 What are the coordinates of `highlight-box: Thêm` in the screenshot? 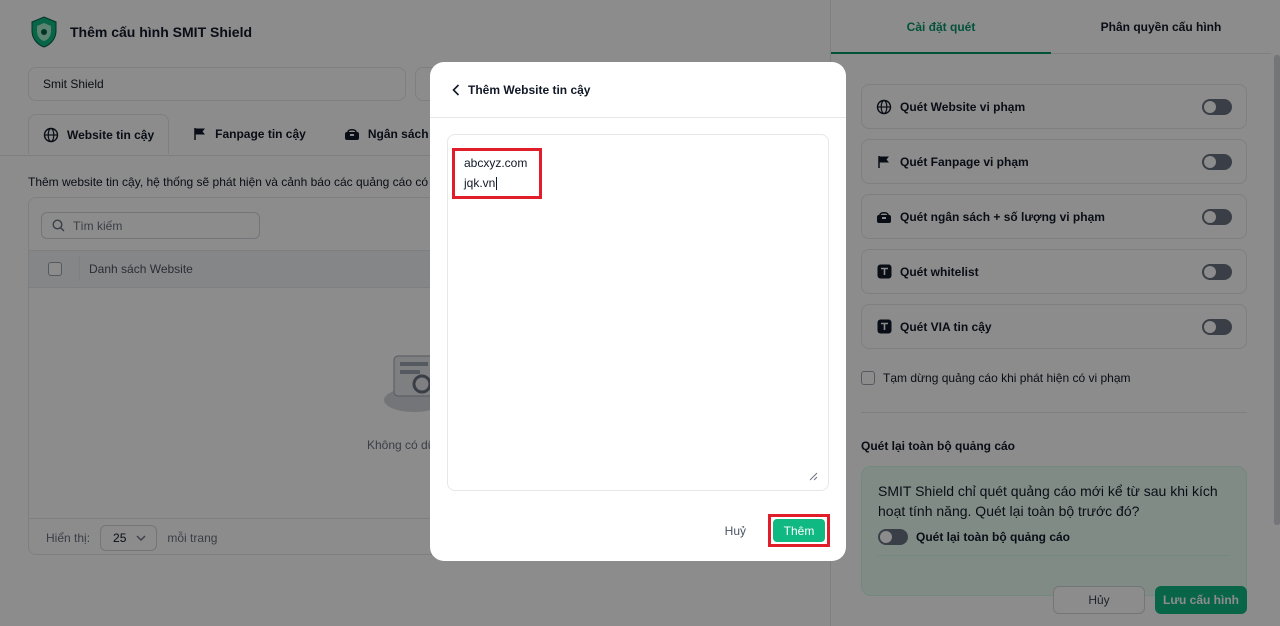 It's located at (799, 530).